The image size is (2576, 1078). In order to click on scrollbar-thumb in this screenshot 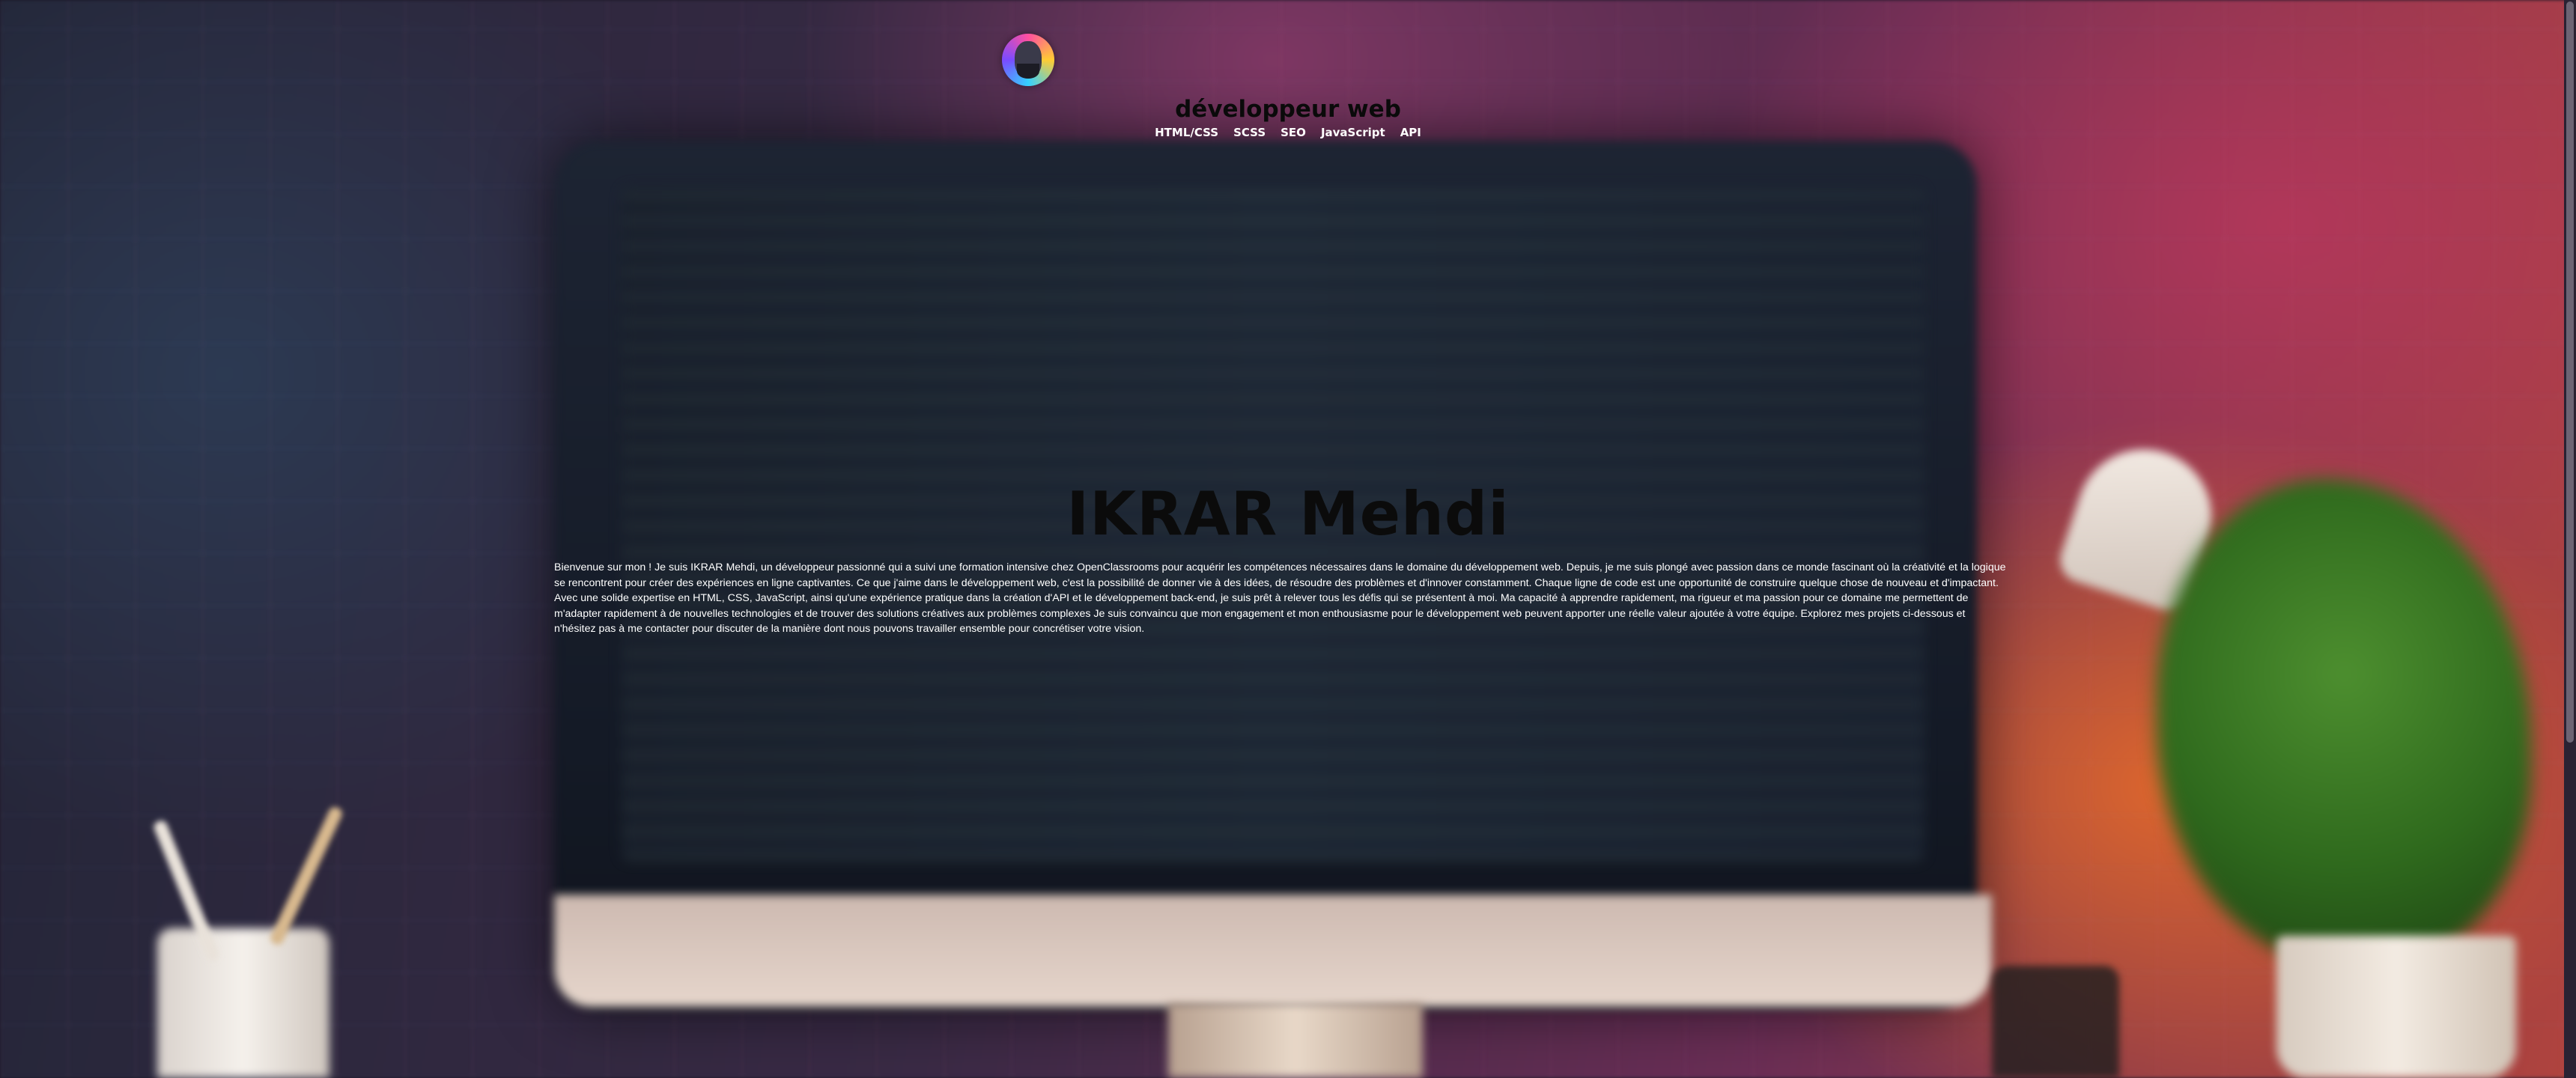, I will do `click(2570, 372)`.